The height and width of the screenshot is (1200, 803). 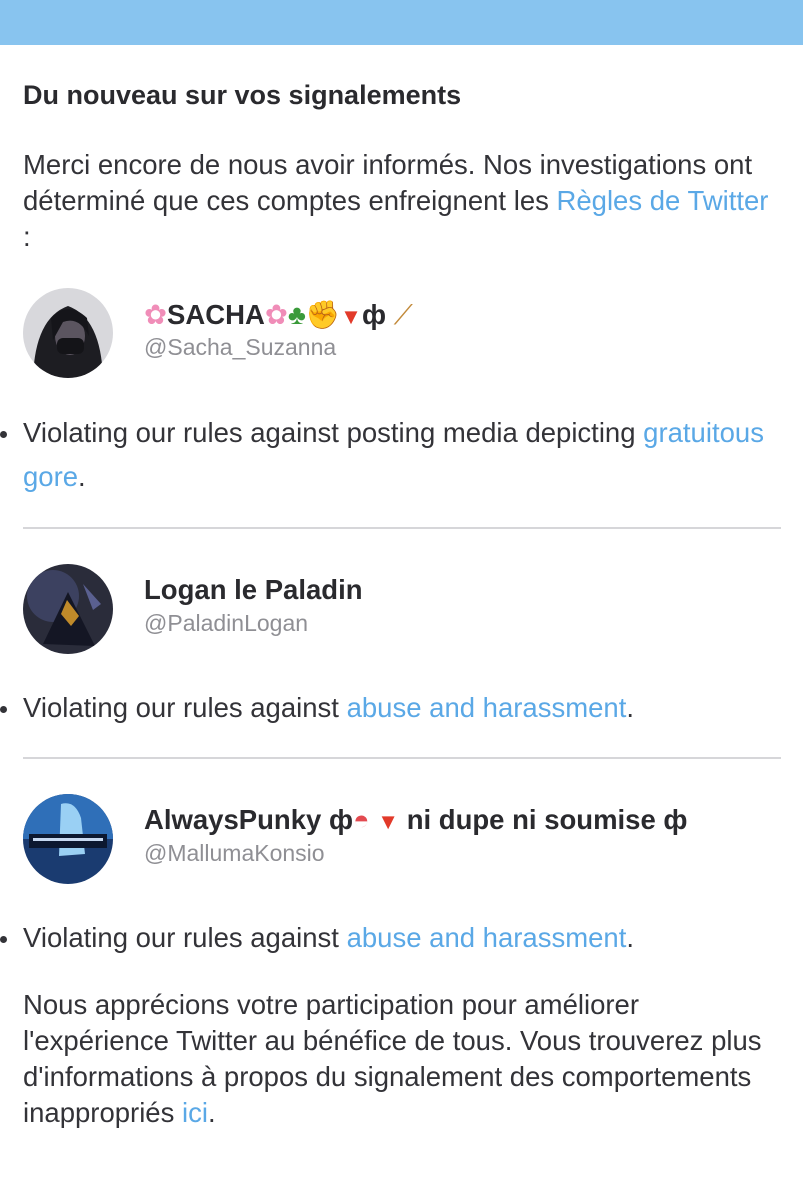 What do you see at coordinates (403, 609) in the screenshot?
I see `reported-account-2: Logan le Paladin @PaladinLogan` at bounding box center [403, 609].